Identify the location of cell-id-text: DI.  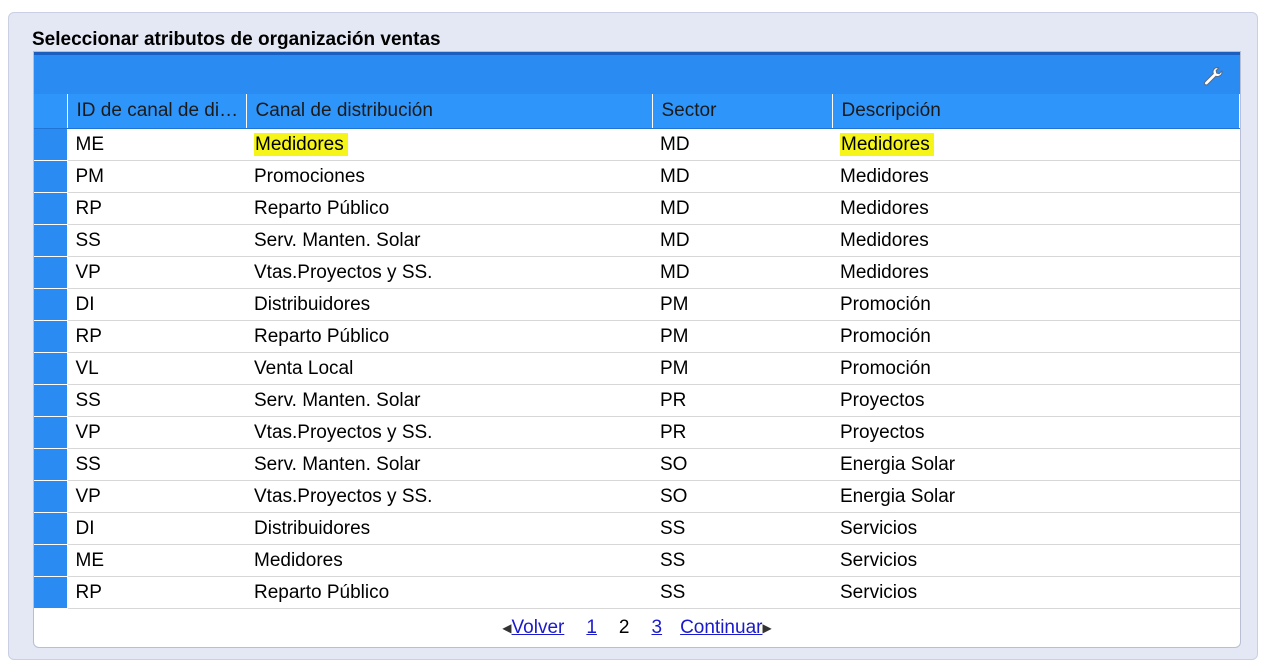
(85, 528).